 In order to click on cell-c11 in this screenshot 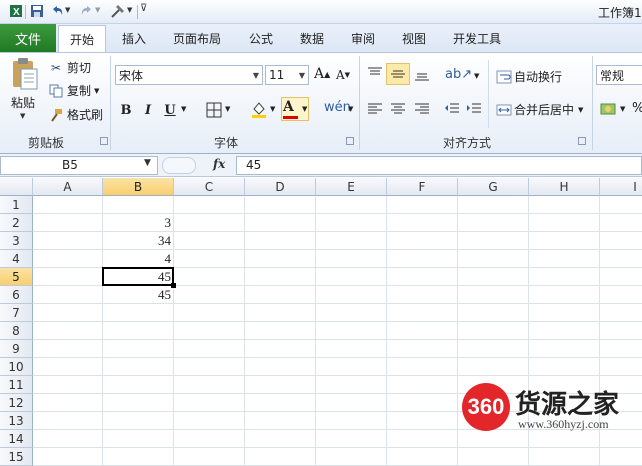, I will do `click(209, 385)`.